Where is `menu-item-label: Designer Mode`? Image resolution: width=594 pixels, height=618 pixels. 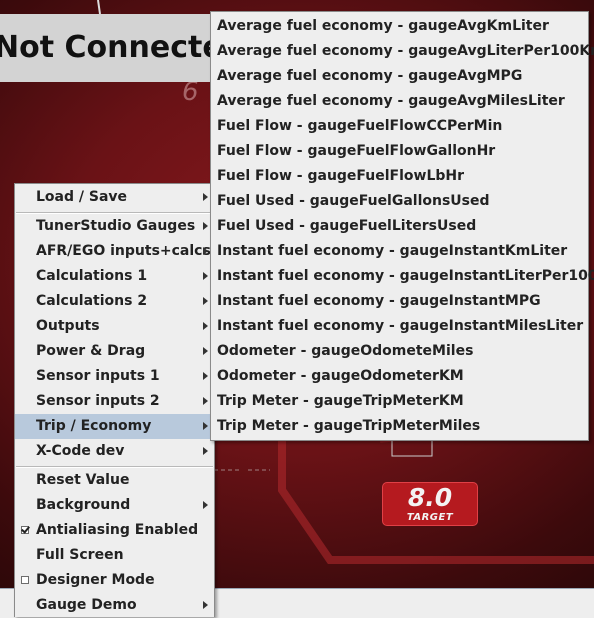
menu-item-label: Designer Mode is located at coordinates (95, 580).